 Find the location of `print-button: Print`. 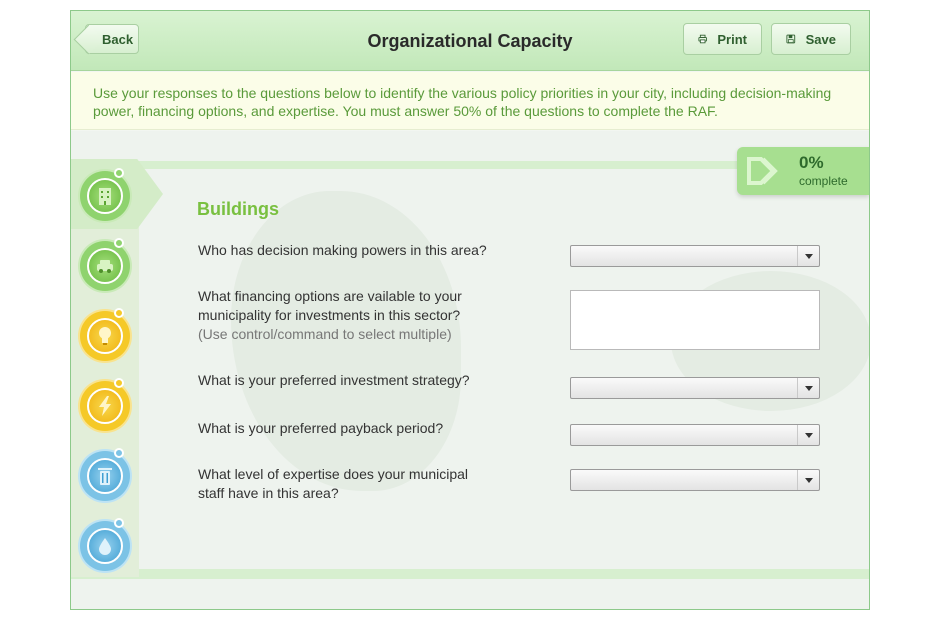

print-button: Print is located at coordinates (722, 39).